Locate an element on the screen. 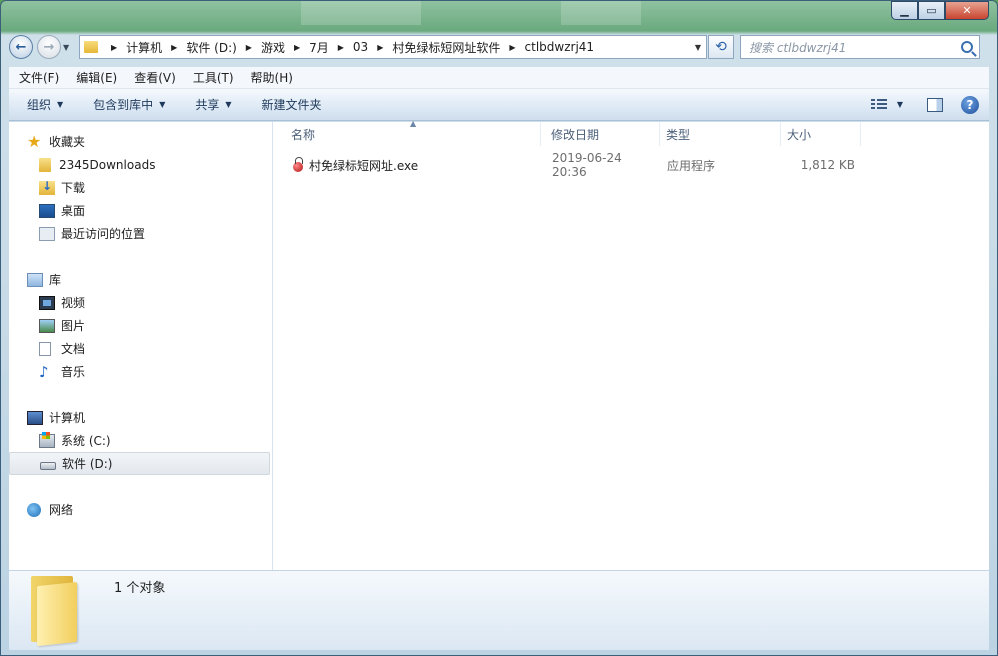  sidebar-label: 桌面 is located at coordinates (73, 211).